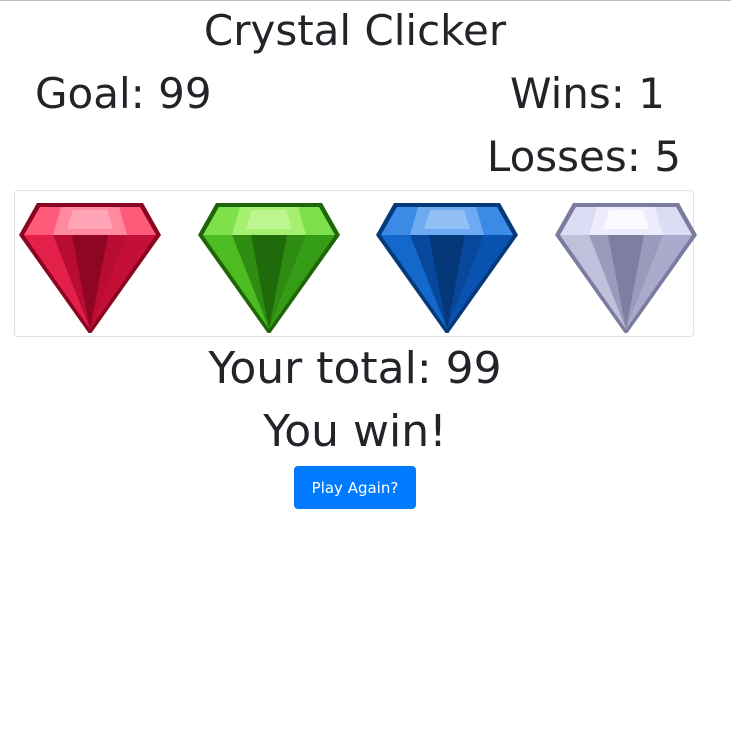  I want to click on white-crystal-button, so click(626, 265).